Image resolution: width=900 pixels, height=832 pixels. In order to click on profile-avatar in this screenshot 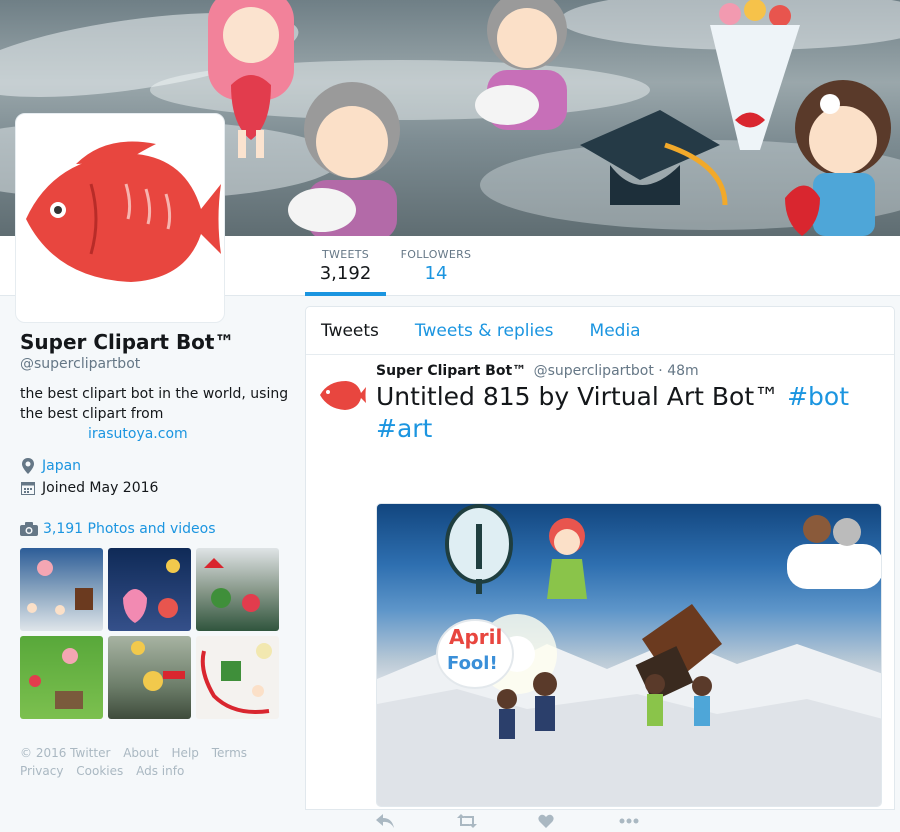, I will do `click(120, 218)`.